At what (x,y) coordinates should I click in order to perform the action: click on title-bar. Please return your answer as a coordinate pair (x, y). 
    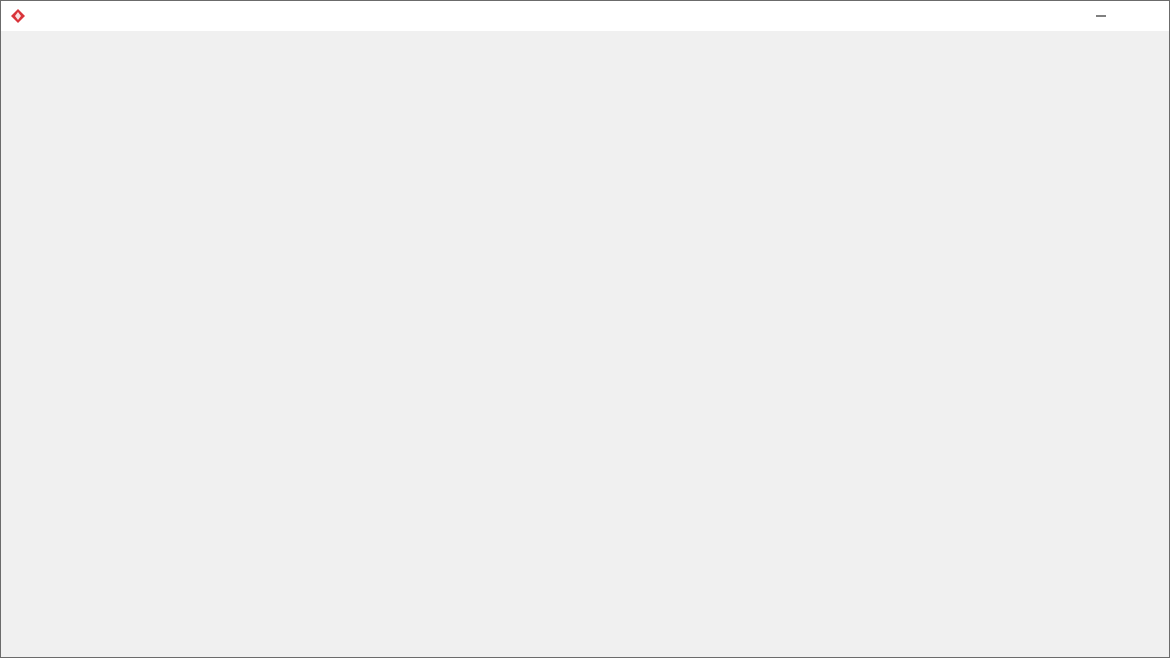
    Looking at the image, I should click on (585, 16).